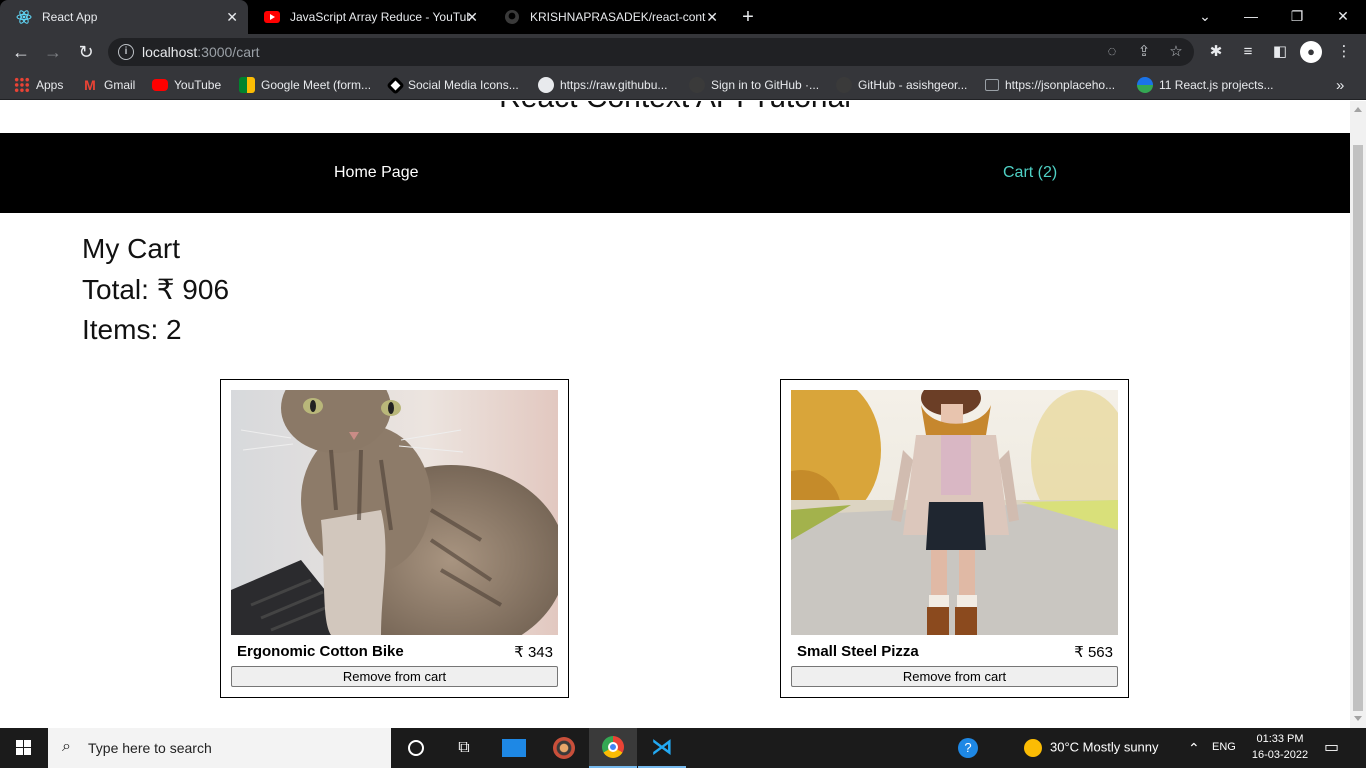 The image size is (1366, 773). What do you see at coordinates (380, 17) in the screenshot?
I see `tab-title: JavaScript Array Reduce - YouTube` at bounding box center [380, 17].